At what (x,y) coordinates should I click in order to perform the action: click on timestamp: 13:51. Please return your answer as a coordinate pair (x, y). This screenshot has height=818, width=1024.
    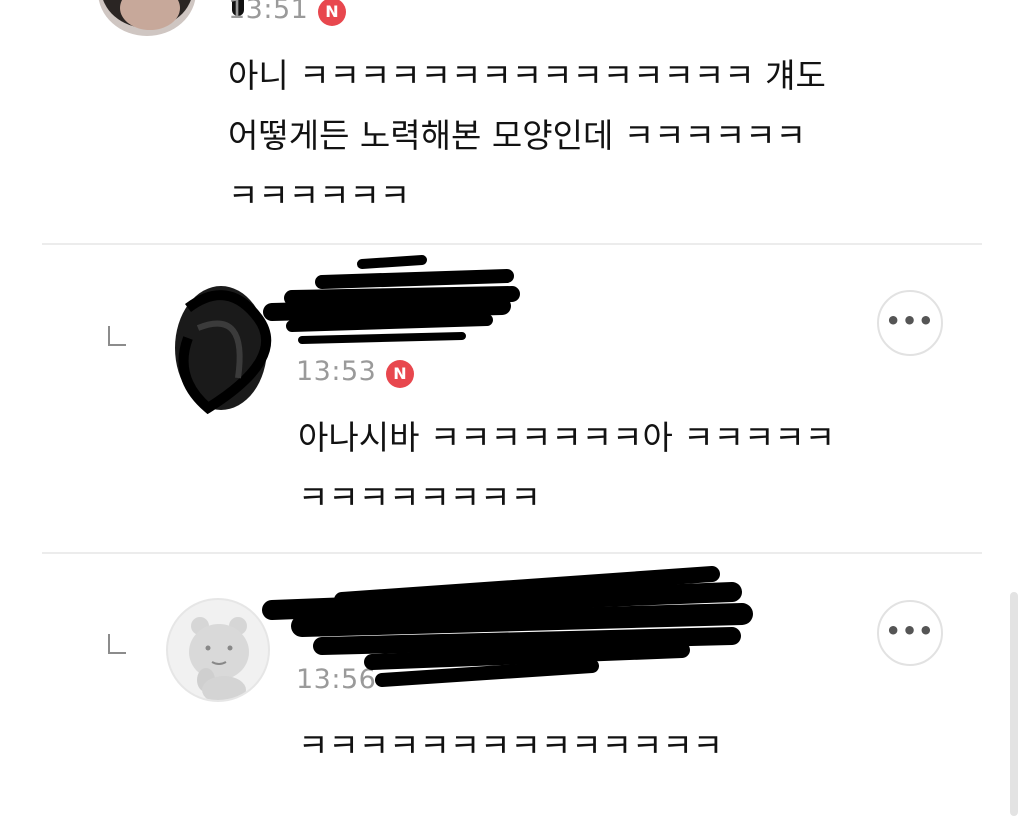
    Looking at the image, I should click on (268, 12).